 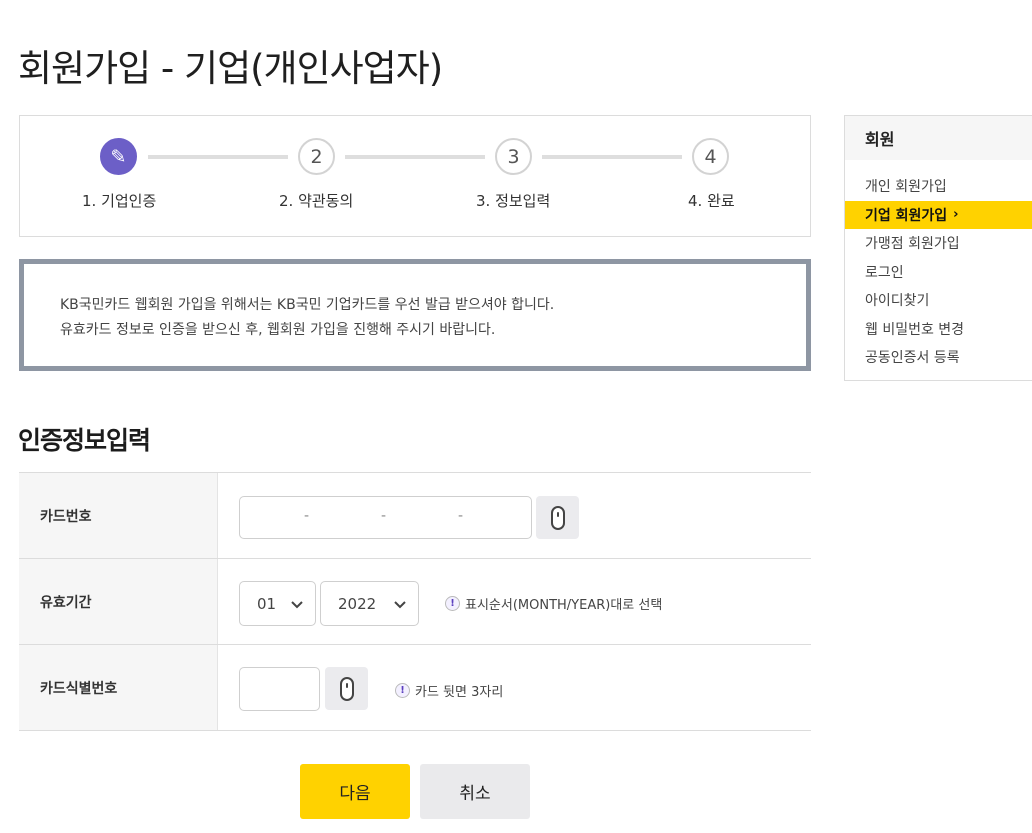 I want to click on card-number-input: - - -, so click(x=385, y=517).